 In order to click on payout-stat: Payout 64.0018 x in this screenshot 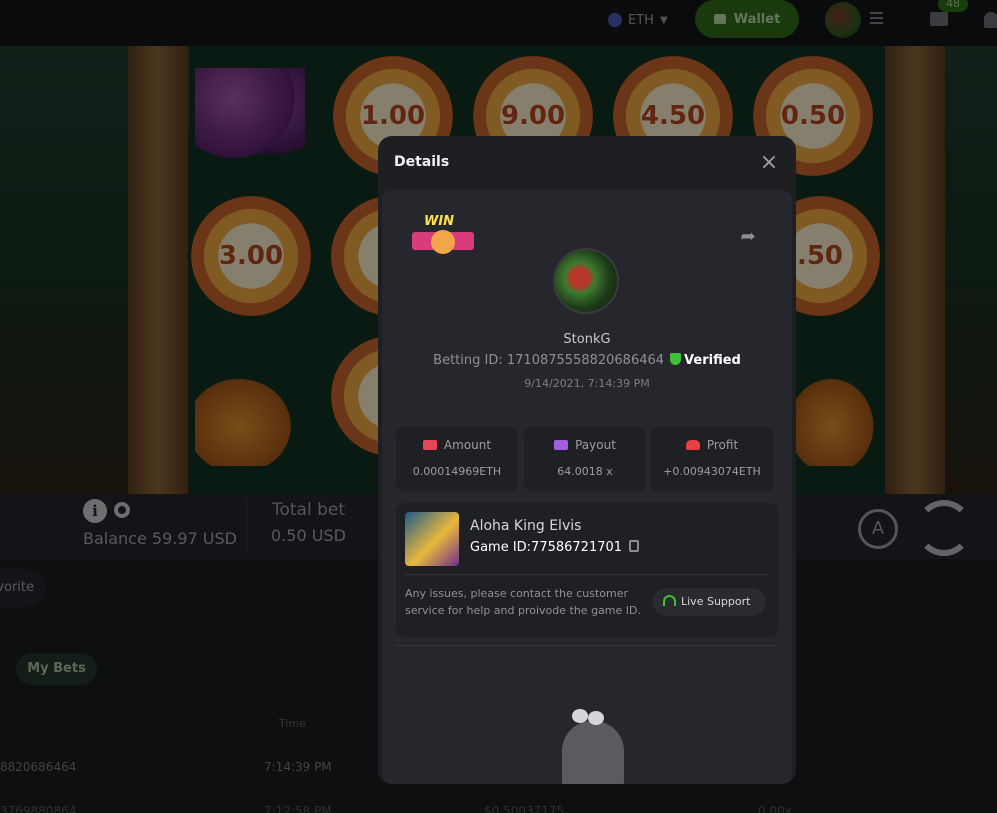, I will do `click(585, 459)`.